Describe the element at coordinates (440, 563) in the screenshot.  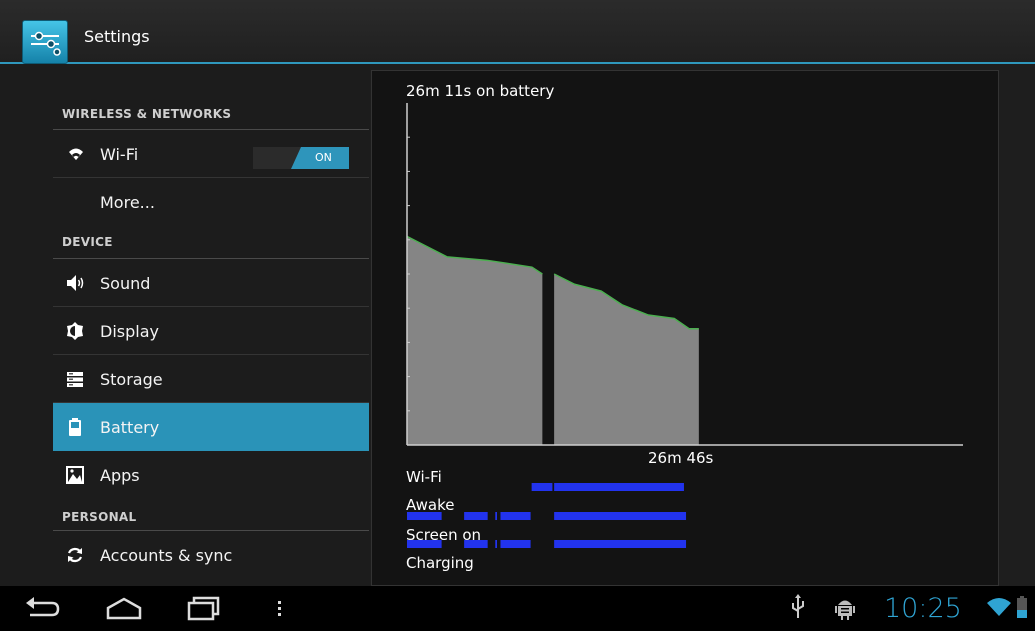
I see `timeline-label-charging: Charging` at that location.